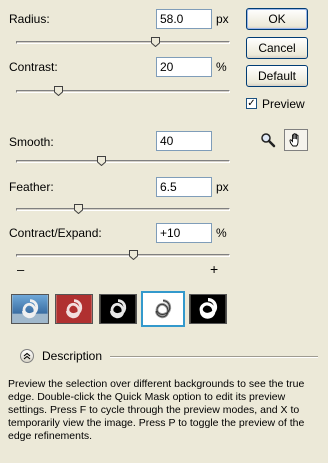 The height and width of the screenshot is (463, 328). Describe the element at coordinates (123, 42) in the screenshot. I see `radius-slider-track` at that location.